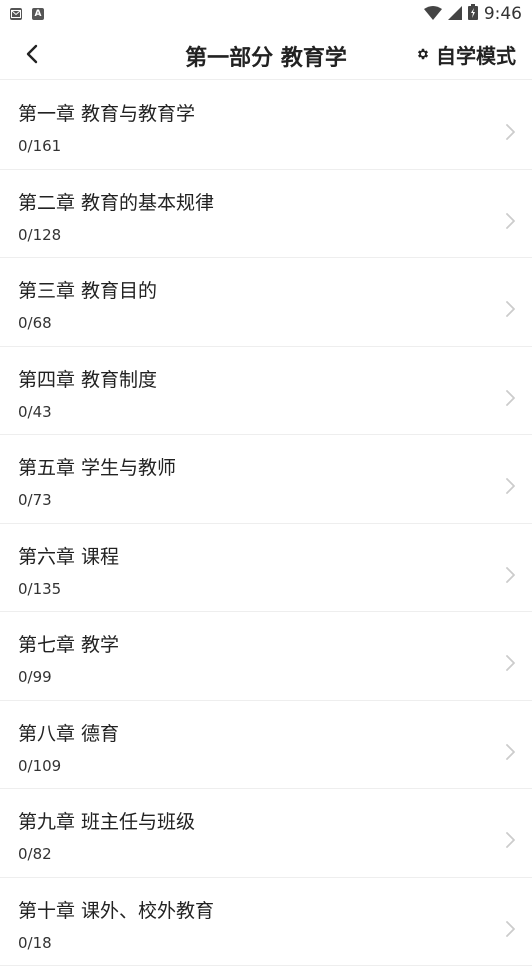 The width and height of the screenshot is (532, 966). I want to click on chapter-item-3: 第三章 教育目的 0/68, so click(266, 302).